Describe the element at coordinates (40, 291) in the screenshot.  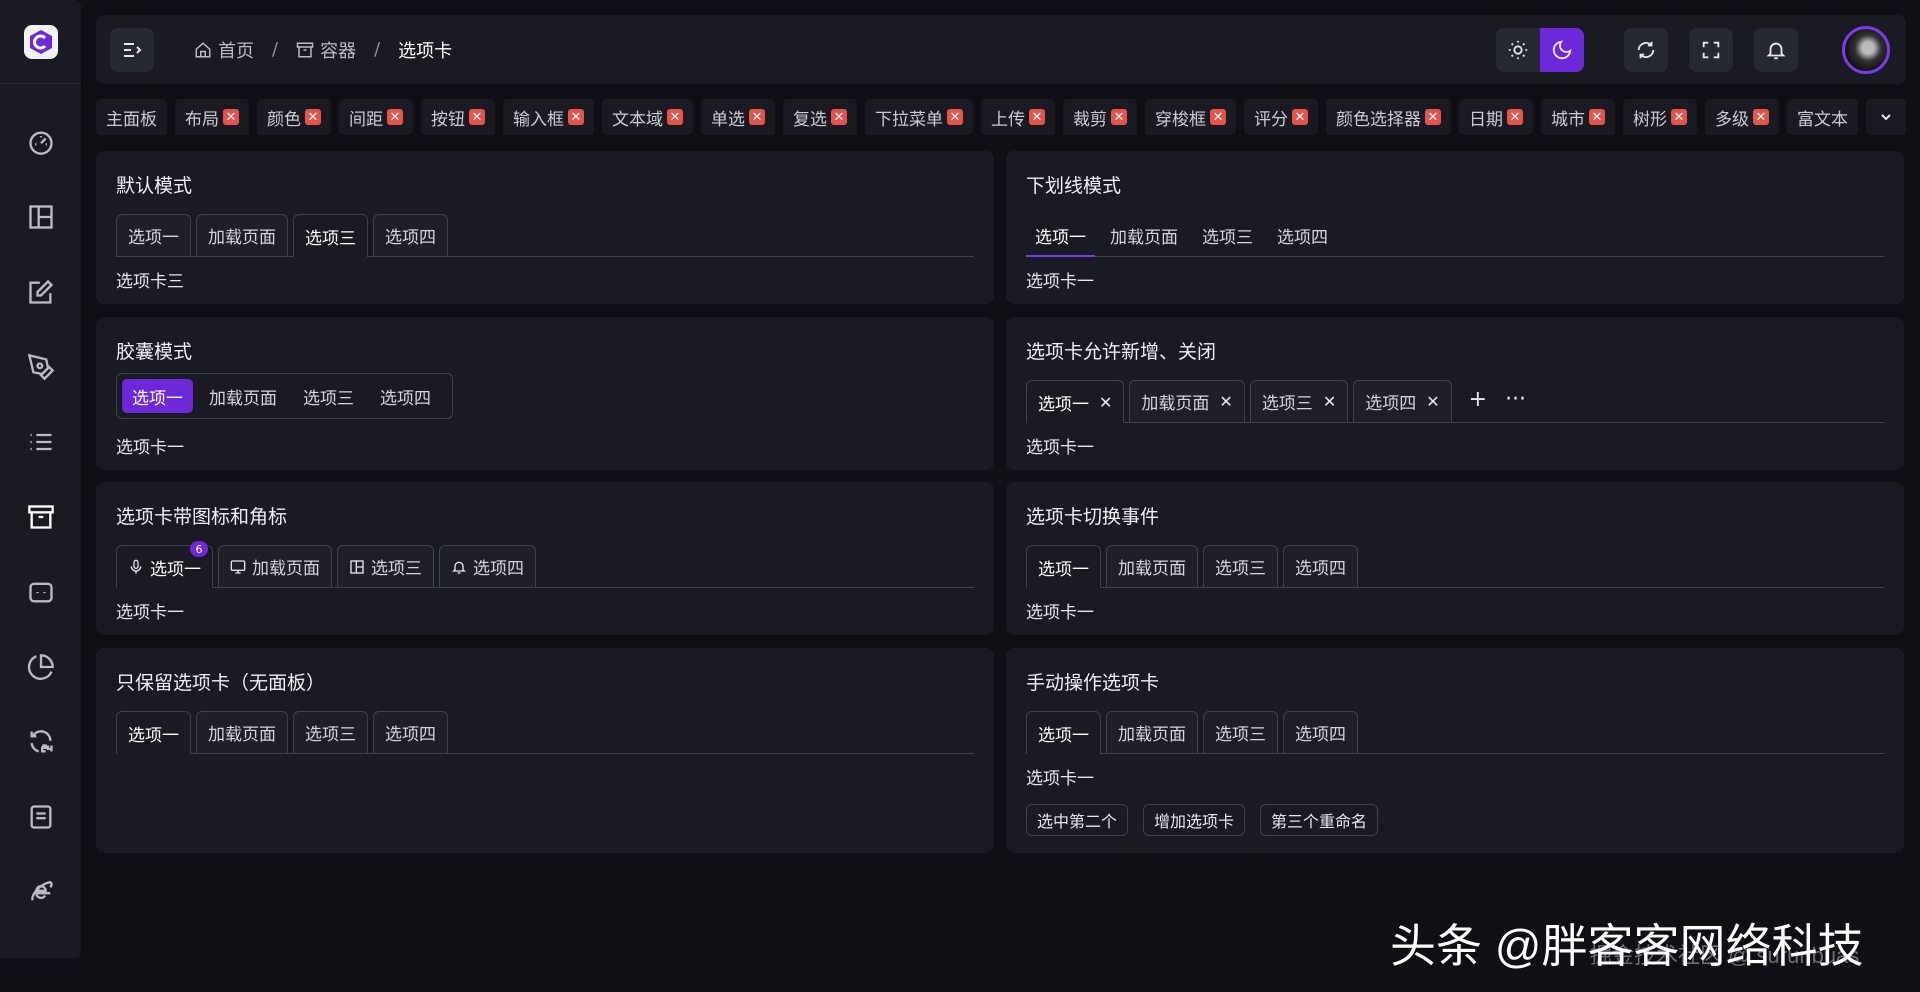
I see `edit-icon` at that location.